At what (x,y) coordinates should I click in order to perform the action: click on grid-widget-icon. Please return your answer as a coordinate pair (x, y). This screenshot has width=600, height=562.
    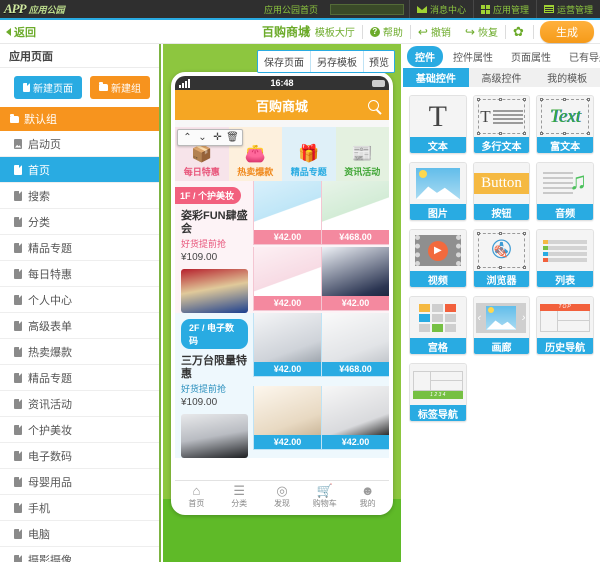
    Looking at the image, I should click on (438, 317).